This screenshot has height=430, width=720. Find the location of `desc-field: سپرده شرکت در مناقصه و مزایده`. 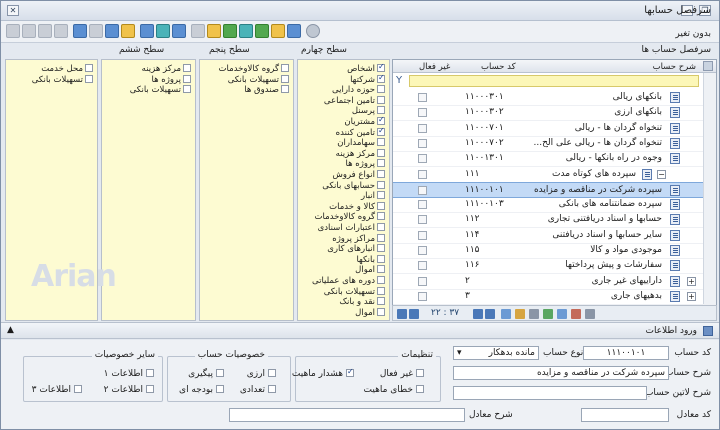

desc-field: سپرده شرکت در مناقصه و مزایده is located at coordinates (561, 373).